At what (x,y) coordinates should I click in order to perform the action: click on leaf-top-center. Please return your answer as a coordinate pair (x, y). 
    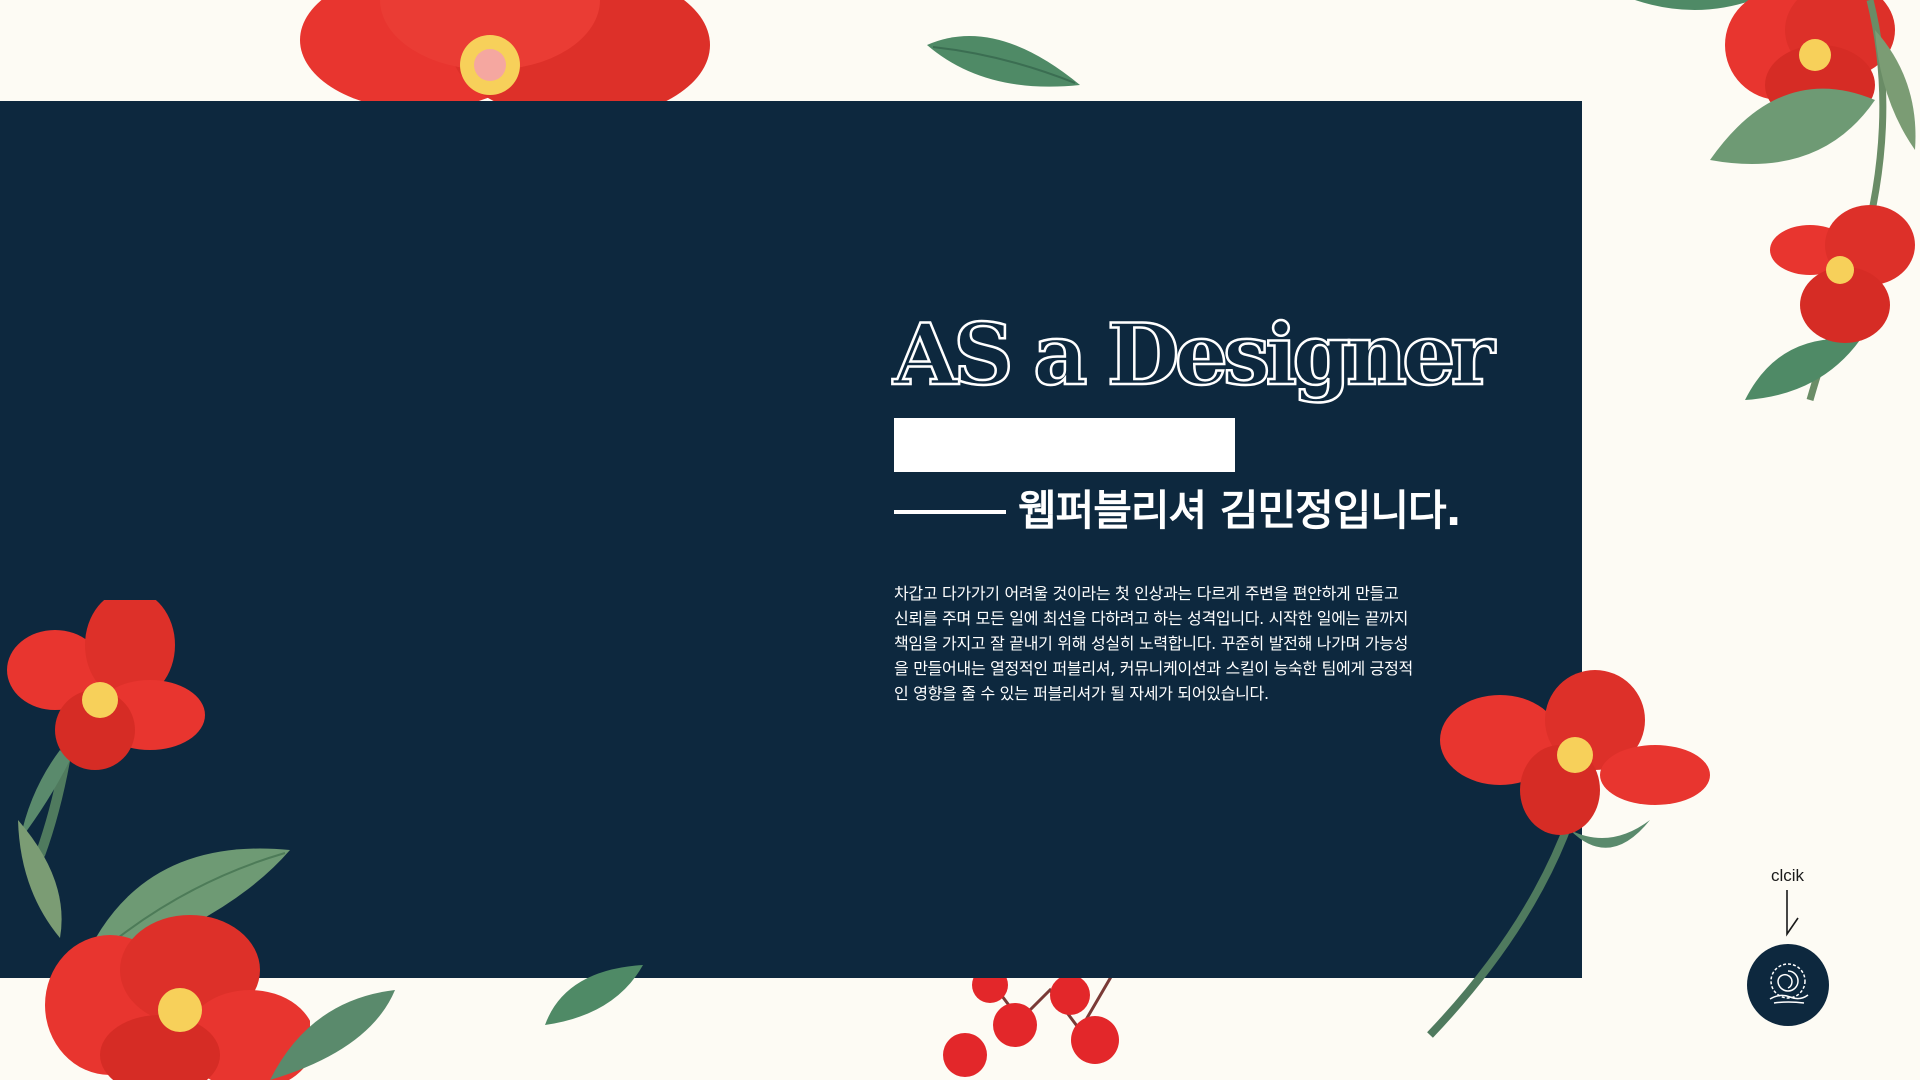
    Looking at the image, I should click on (1003, 61).